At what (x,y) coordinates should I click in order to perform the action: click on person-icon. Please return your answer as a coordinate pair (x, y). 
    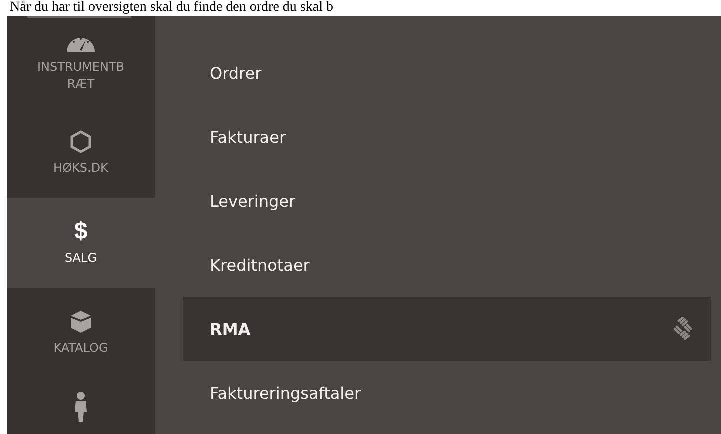
    Looking at the image, I should click on (81, 407).